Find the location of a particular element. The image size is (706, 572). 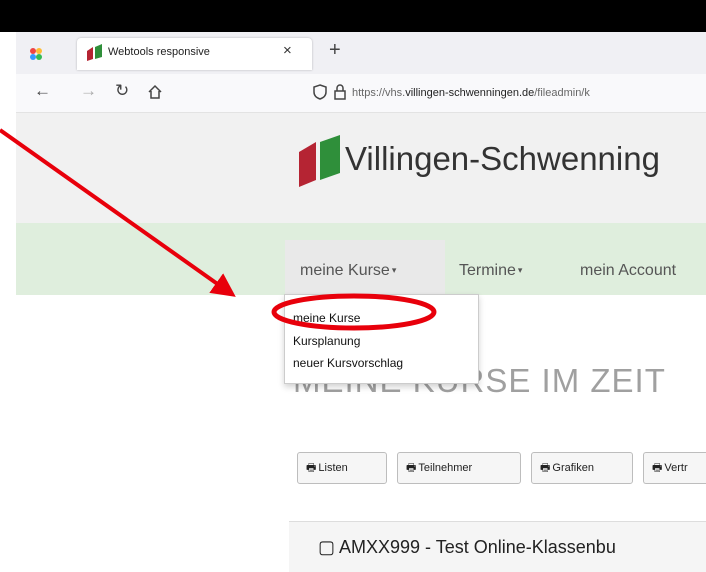

url-domain: villingen-schwenningen.de is located at coordinates (470, 93).